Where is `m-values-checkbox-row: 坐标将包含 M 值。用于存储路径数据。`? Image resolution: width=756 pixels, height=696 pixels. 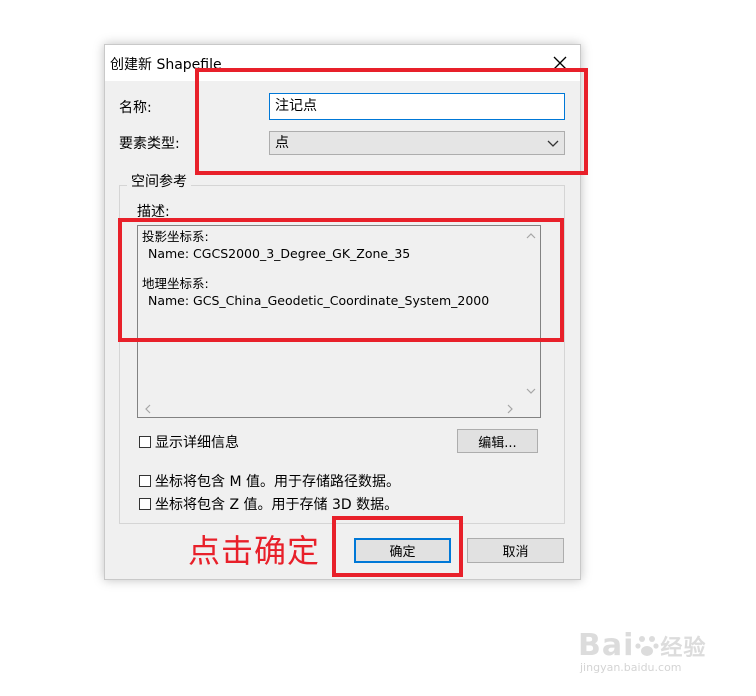 m-values-checkbox-row: 坐标将包含 M 值。用于存储路径数据。 is located at coordinates (269, 481).